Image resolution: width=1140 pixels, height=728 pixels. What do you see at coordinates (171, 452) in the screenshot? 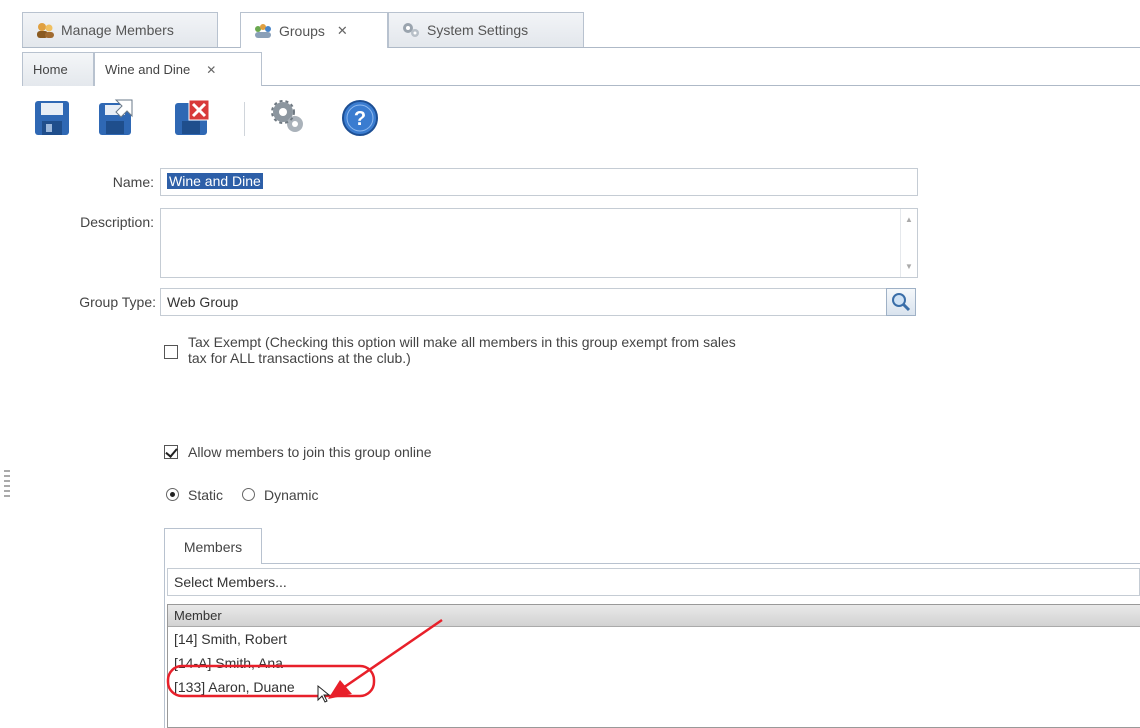
I see `allow-online-checkbox` at bounding box center [171, 452].